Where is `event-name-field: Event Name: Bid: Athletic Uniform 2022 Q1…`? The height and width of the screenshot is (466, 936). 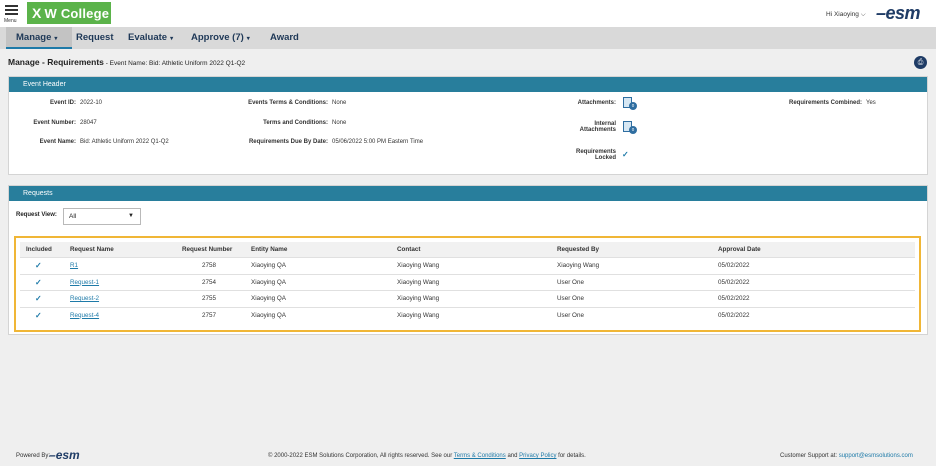
event-name-field: Event Name: Bid: Athletic Uniform 2022 Q1… is located at coordinates (94, 142).